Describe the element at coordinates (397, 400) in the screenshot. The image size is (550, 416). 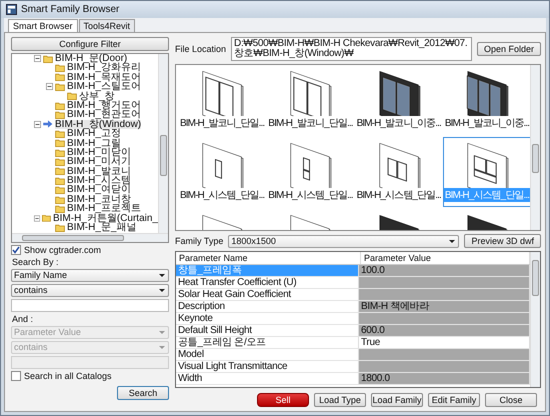
I see `action-button: Load Family` at that location.